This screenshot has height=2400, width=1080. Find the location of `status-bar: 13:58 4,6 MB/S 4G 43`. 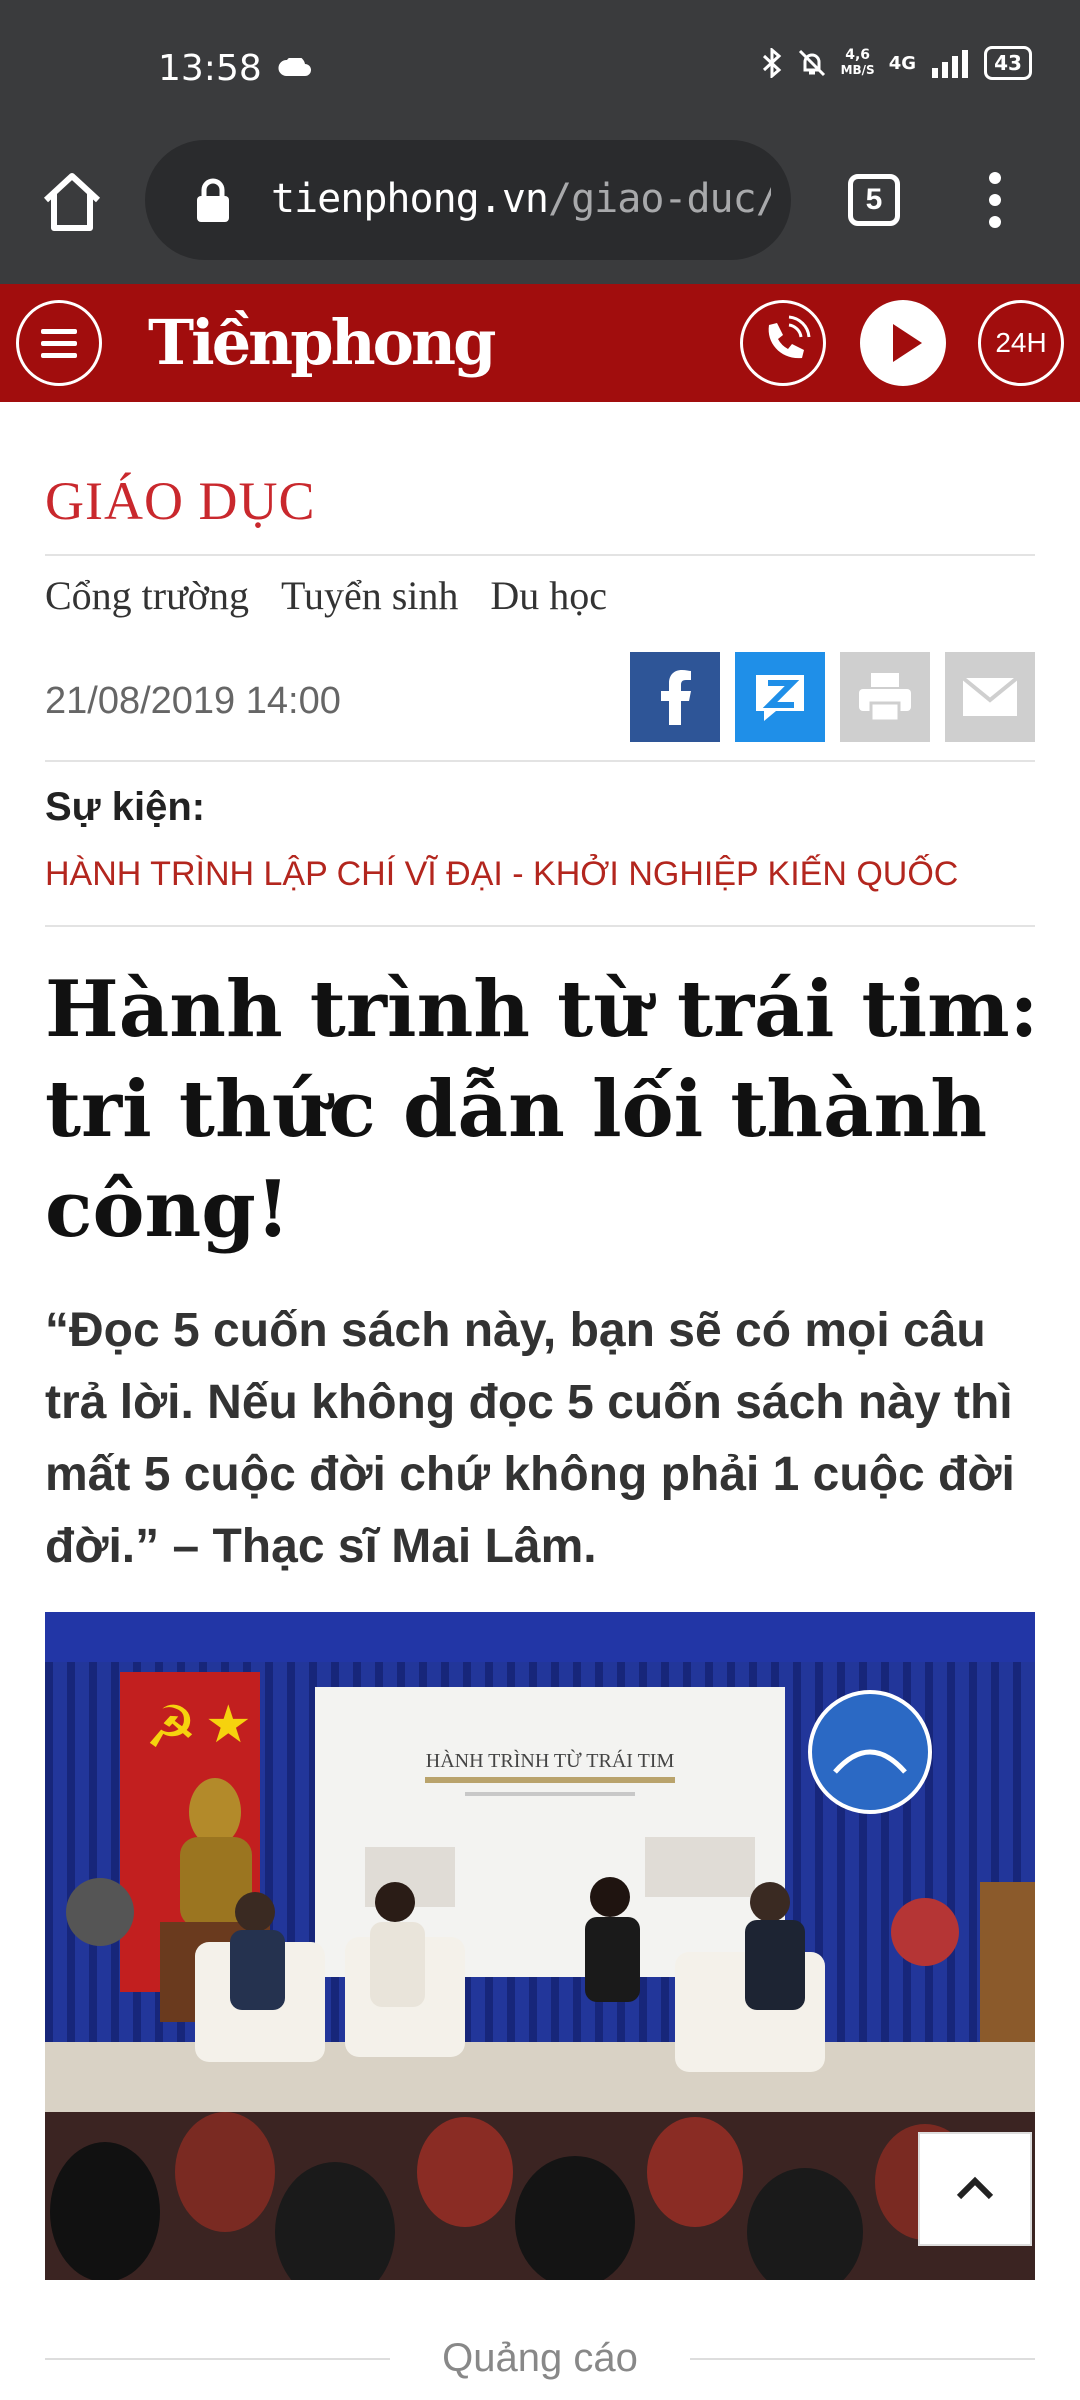

status-bar: 13:58 4,6 MB/S 4G 43 is located at coordinates (540, 70).